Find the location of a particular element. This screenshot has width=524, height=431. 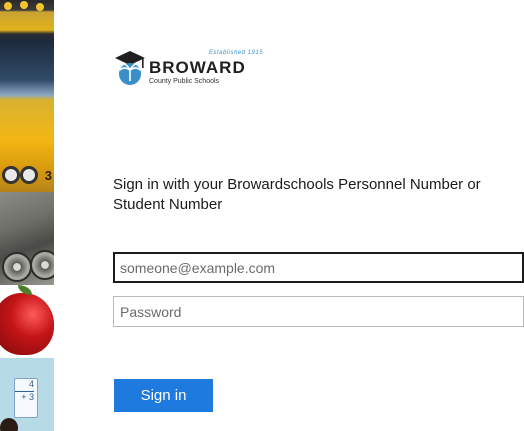

vintage-car-image is located at coordinates (27, 238).